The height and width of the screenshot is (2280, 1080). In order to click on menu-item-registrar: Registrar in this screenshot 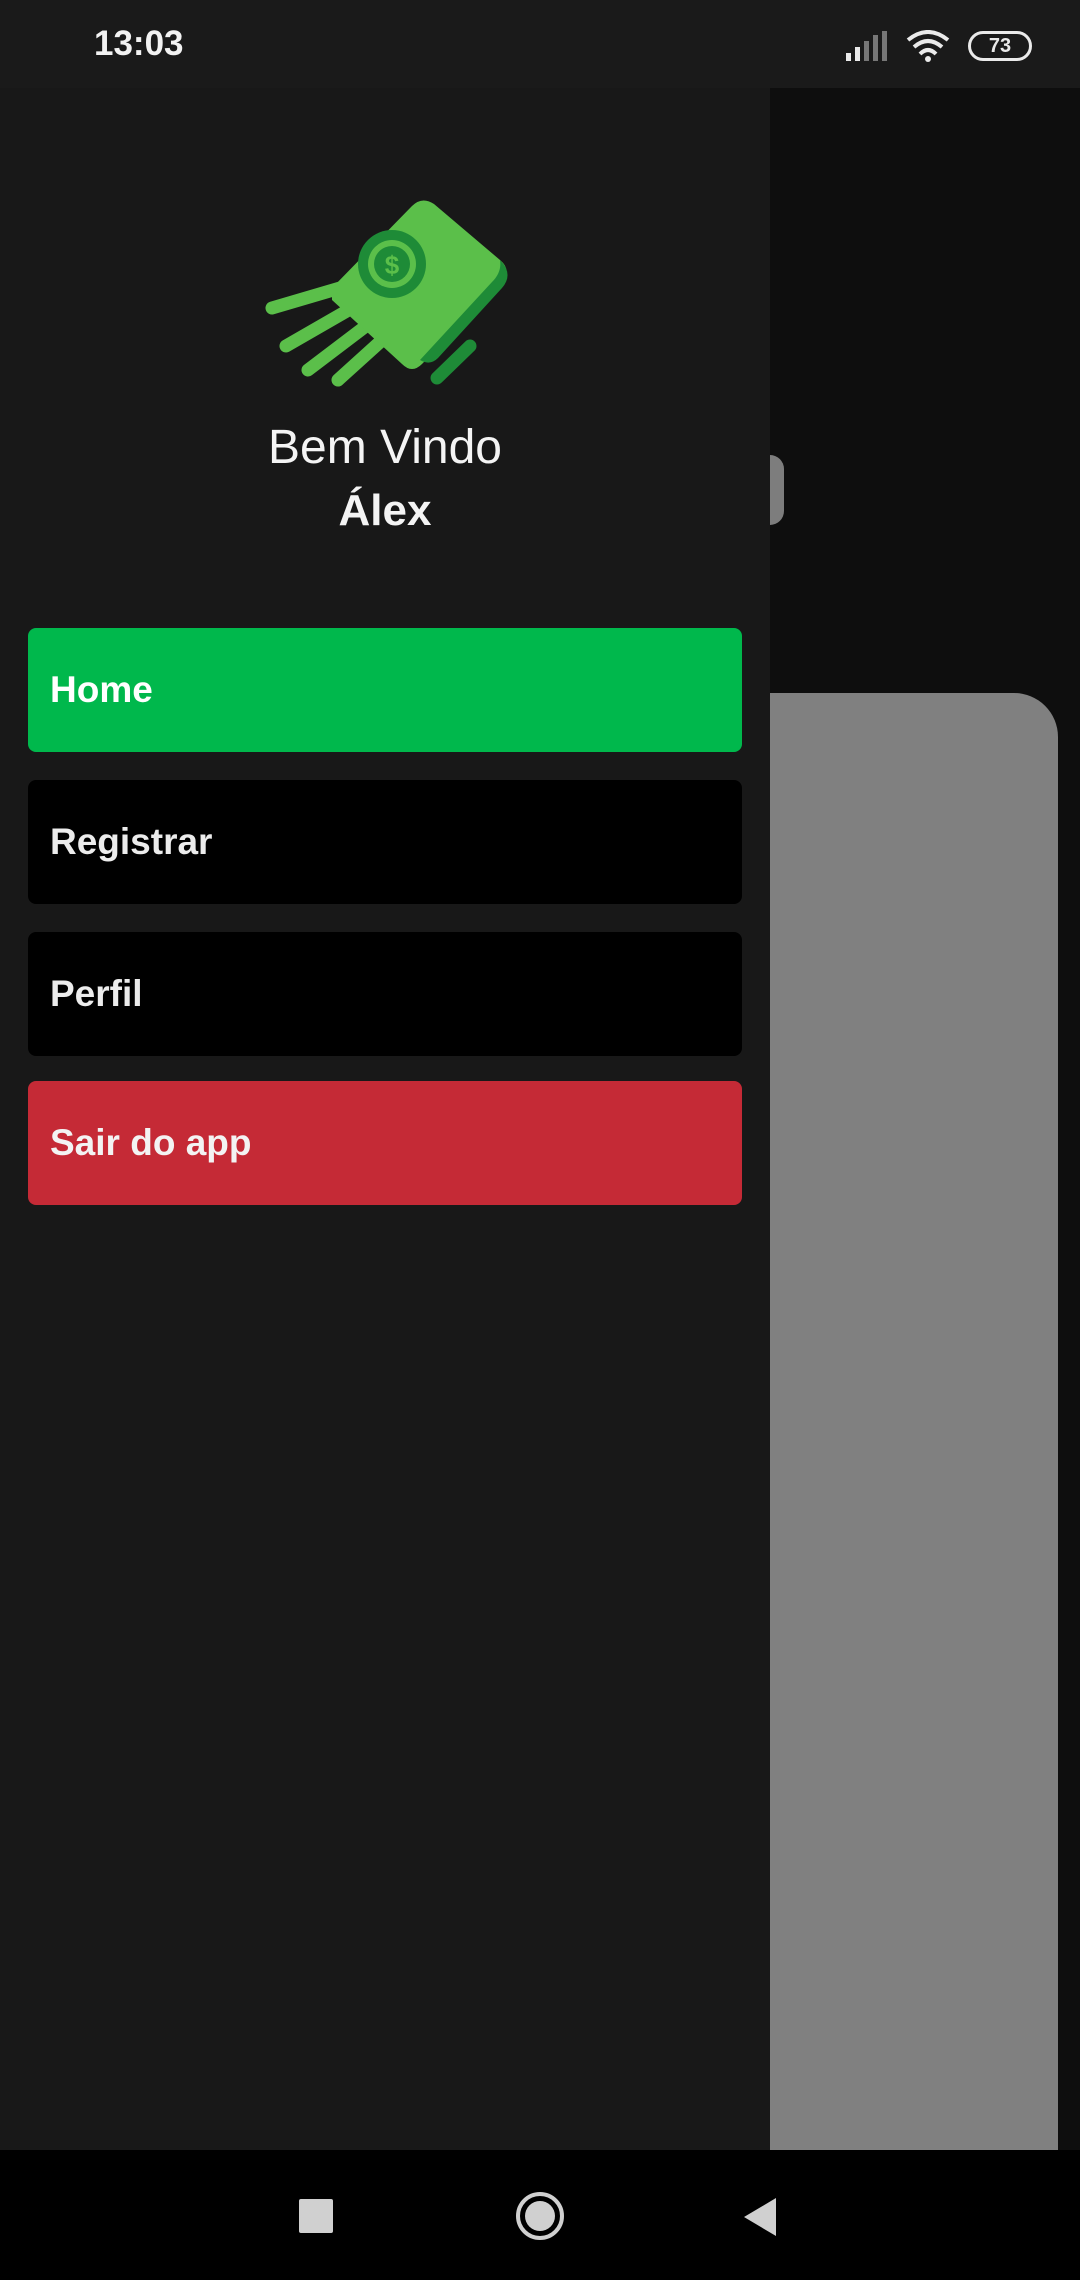, I will do `click(385, 842)`.